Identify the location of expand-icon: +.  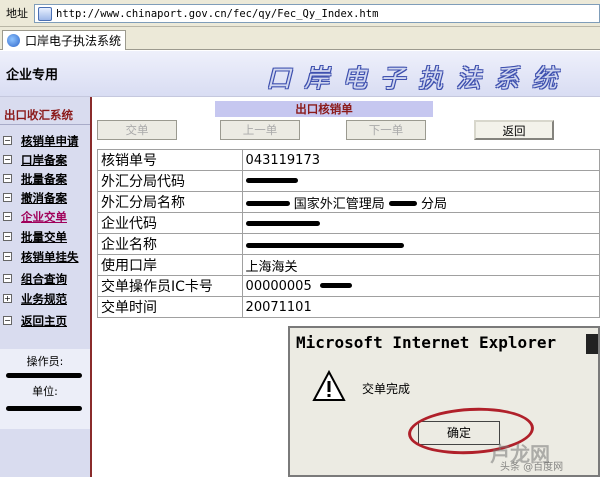
(7, 298).